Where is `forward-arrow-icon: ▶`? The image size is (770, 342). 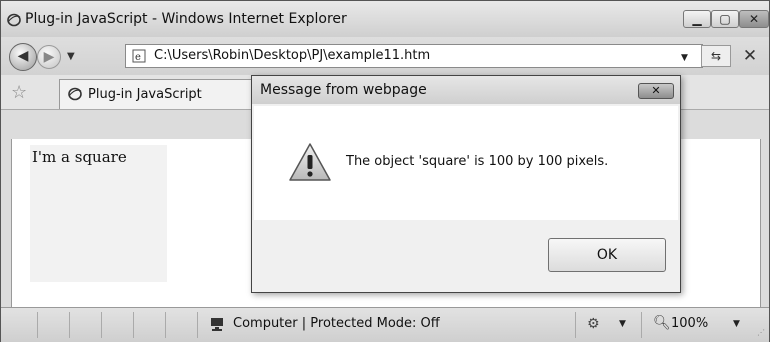
forward-arrow-icon: ▶ is located at coordinates (49, 57).